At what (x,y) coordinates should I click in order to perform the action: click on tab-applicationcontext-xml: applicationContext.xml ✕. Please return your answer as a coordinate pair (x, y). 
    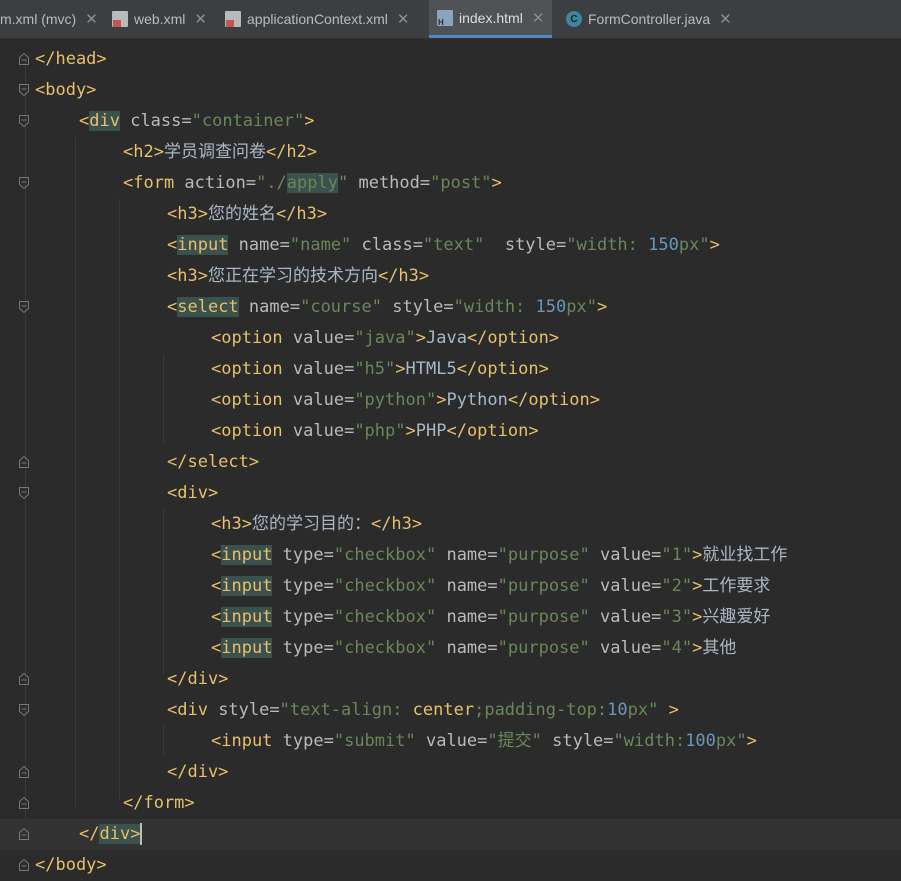
    Looking at the image, I should click on (317, 19).